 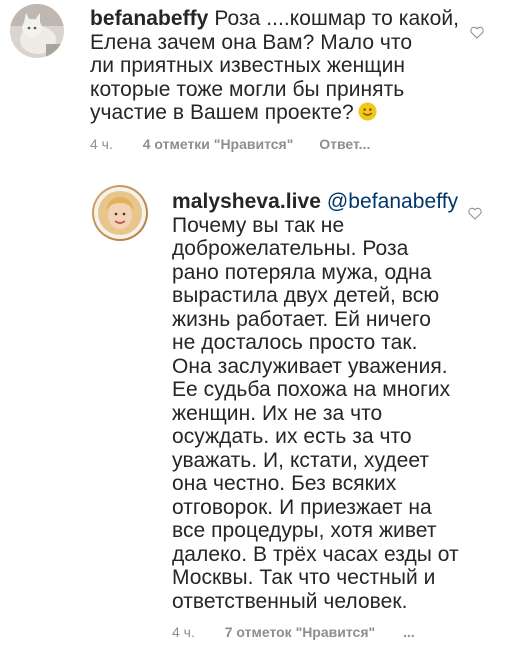 I want to click on username: befanabeffy, so click(x=149, y=18).